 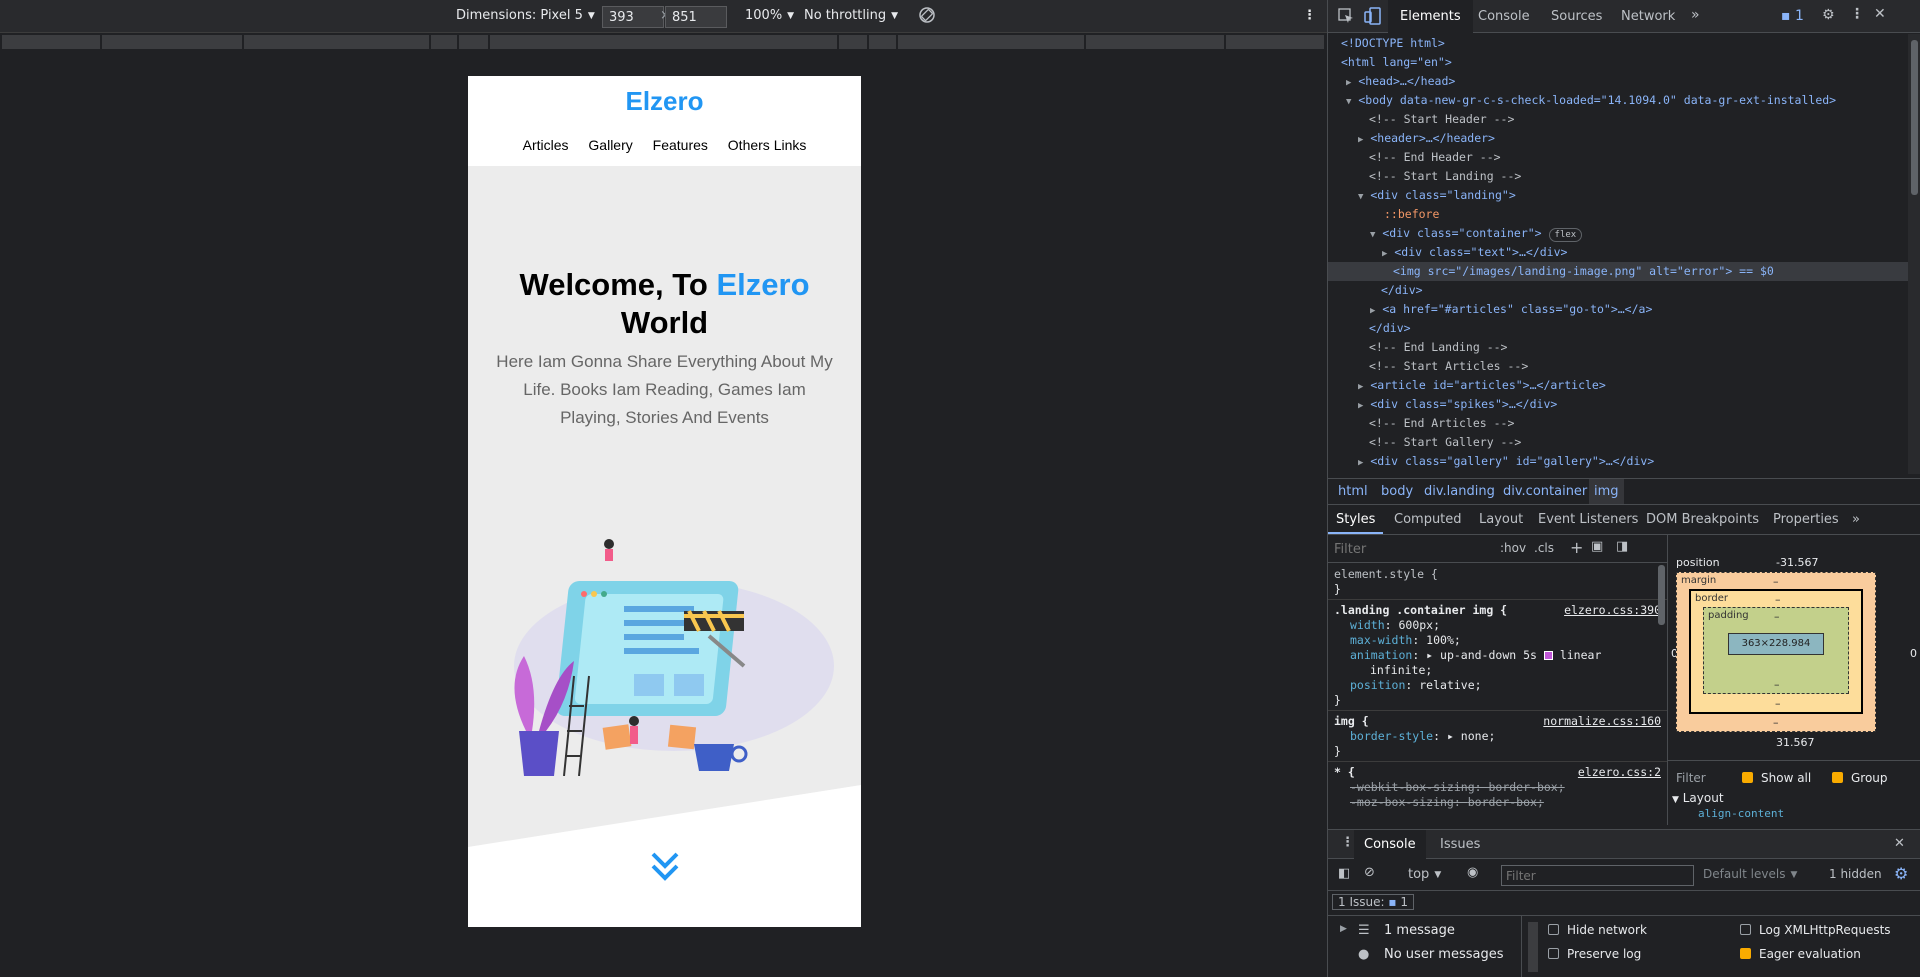 I want to click on dom-node: <!-- Start Landing -->, so click(x=1424, y=176).